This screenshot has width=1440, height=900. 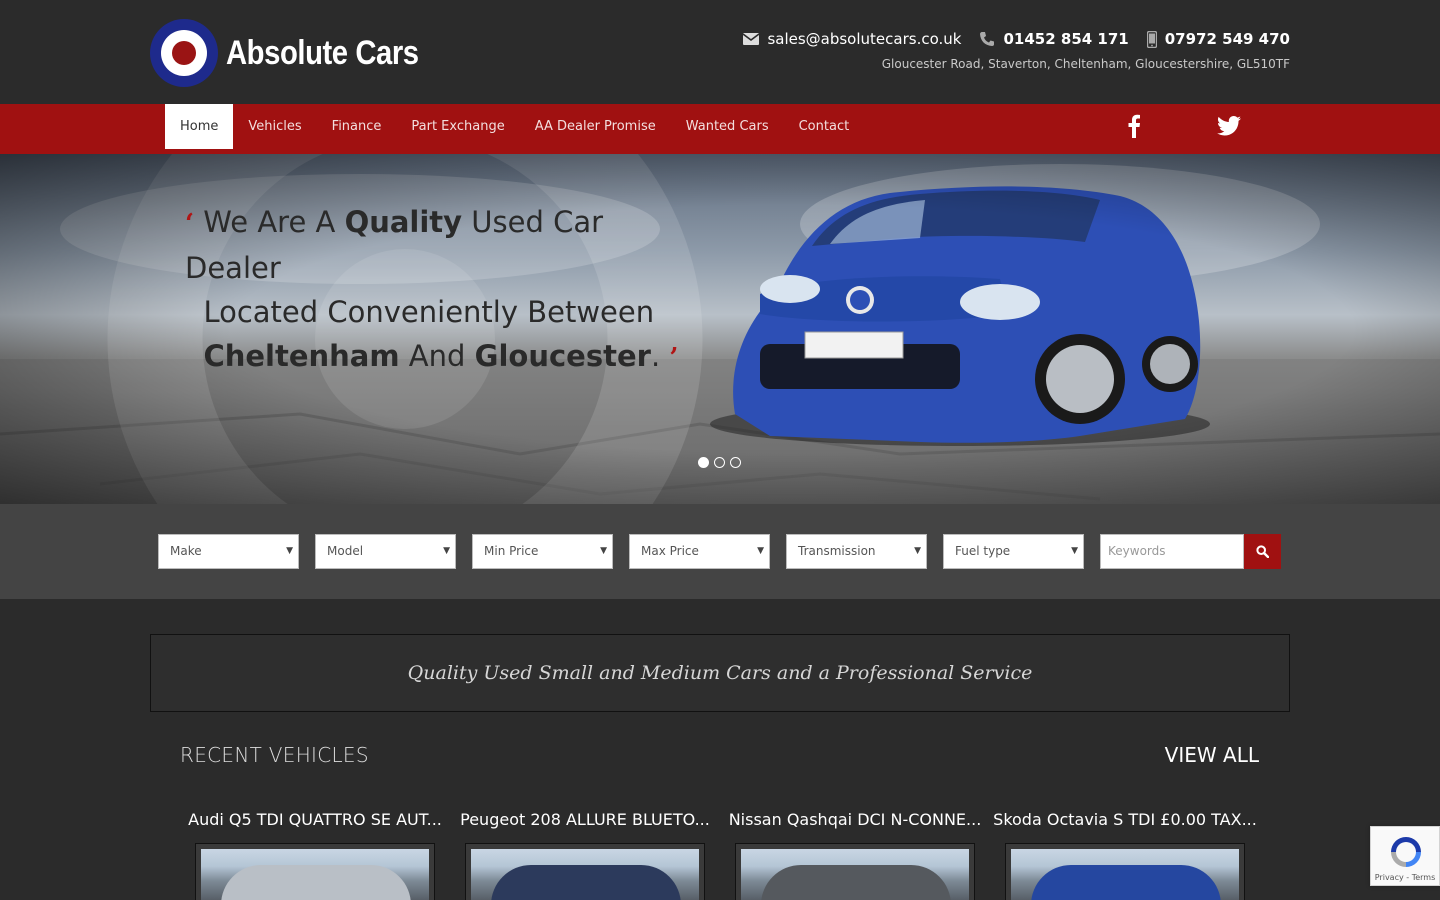 I want to click on view-all-link: VIEW ALL, so click(x=1212, y=755).